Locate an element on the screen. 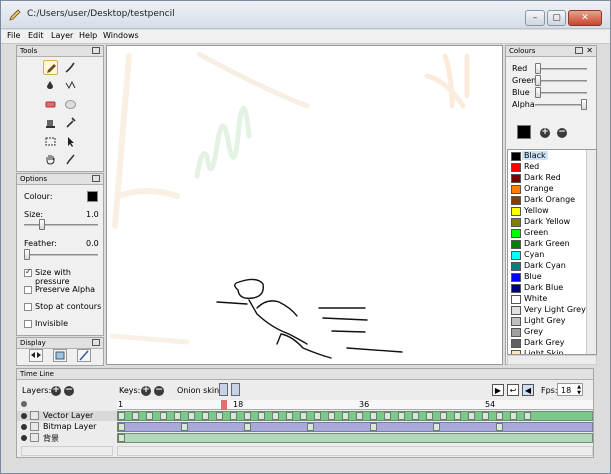  layer-row-background: 背景 is located at coordinates (67, 438).